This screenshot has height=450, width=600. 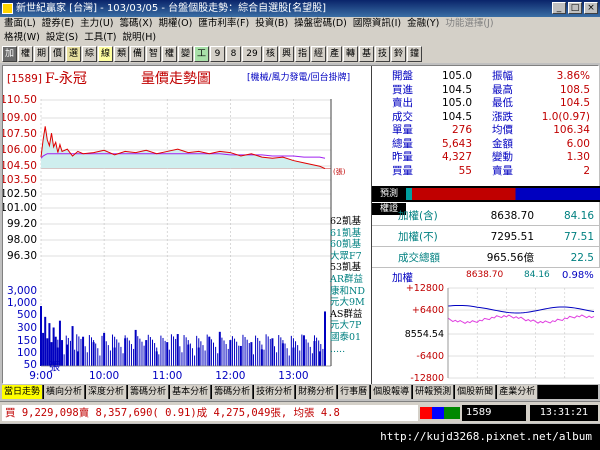 I want to click on tab-forecast: 預測, so click(x=389, y=194).